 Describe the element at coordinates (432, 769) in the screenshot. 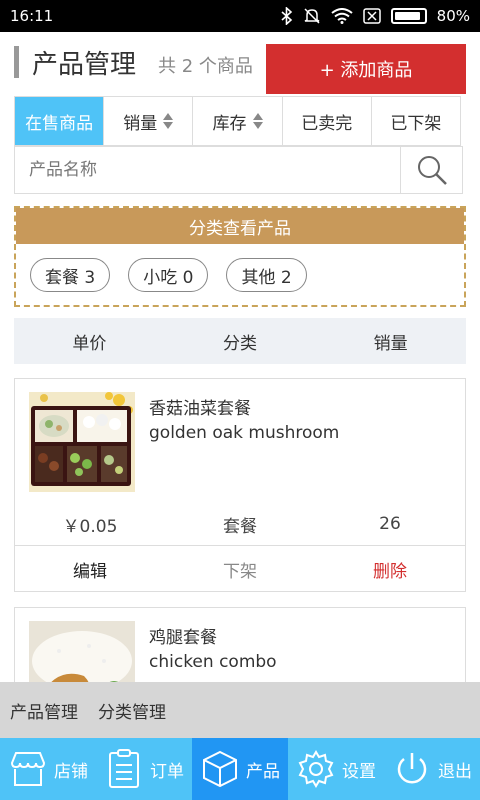

I see `nav-logout: 退出` at that location.